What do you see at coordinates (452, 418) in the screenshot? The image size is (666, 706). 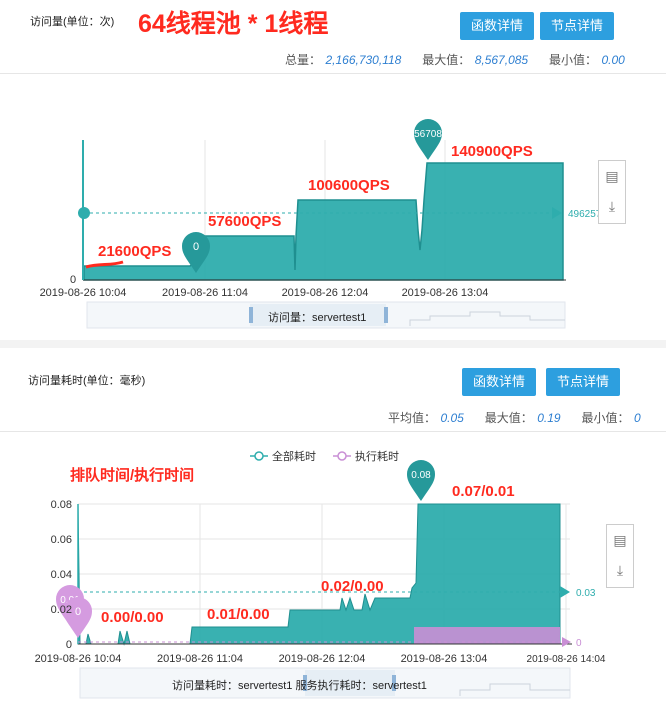 I see `avg-value: 0.05` at bounding box center [452, 418].